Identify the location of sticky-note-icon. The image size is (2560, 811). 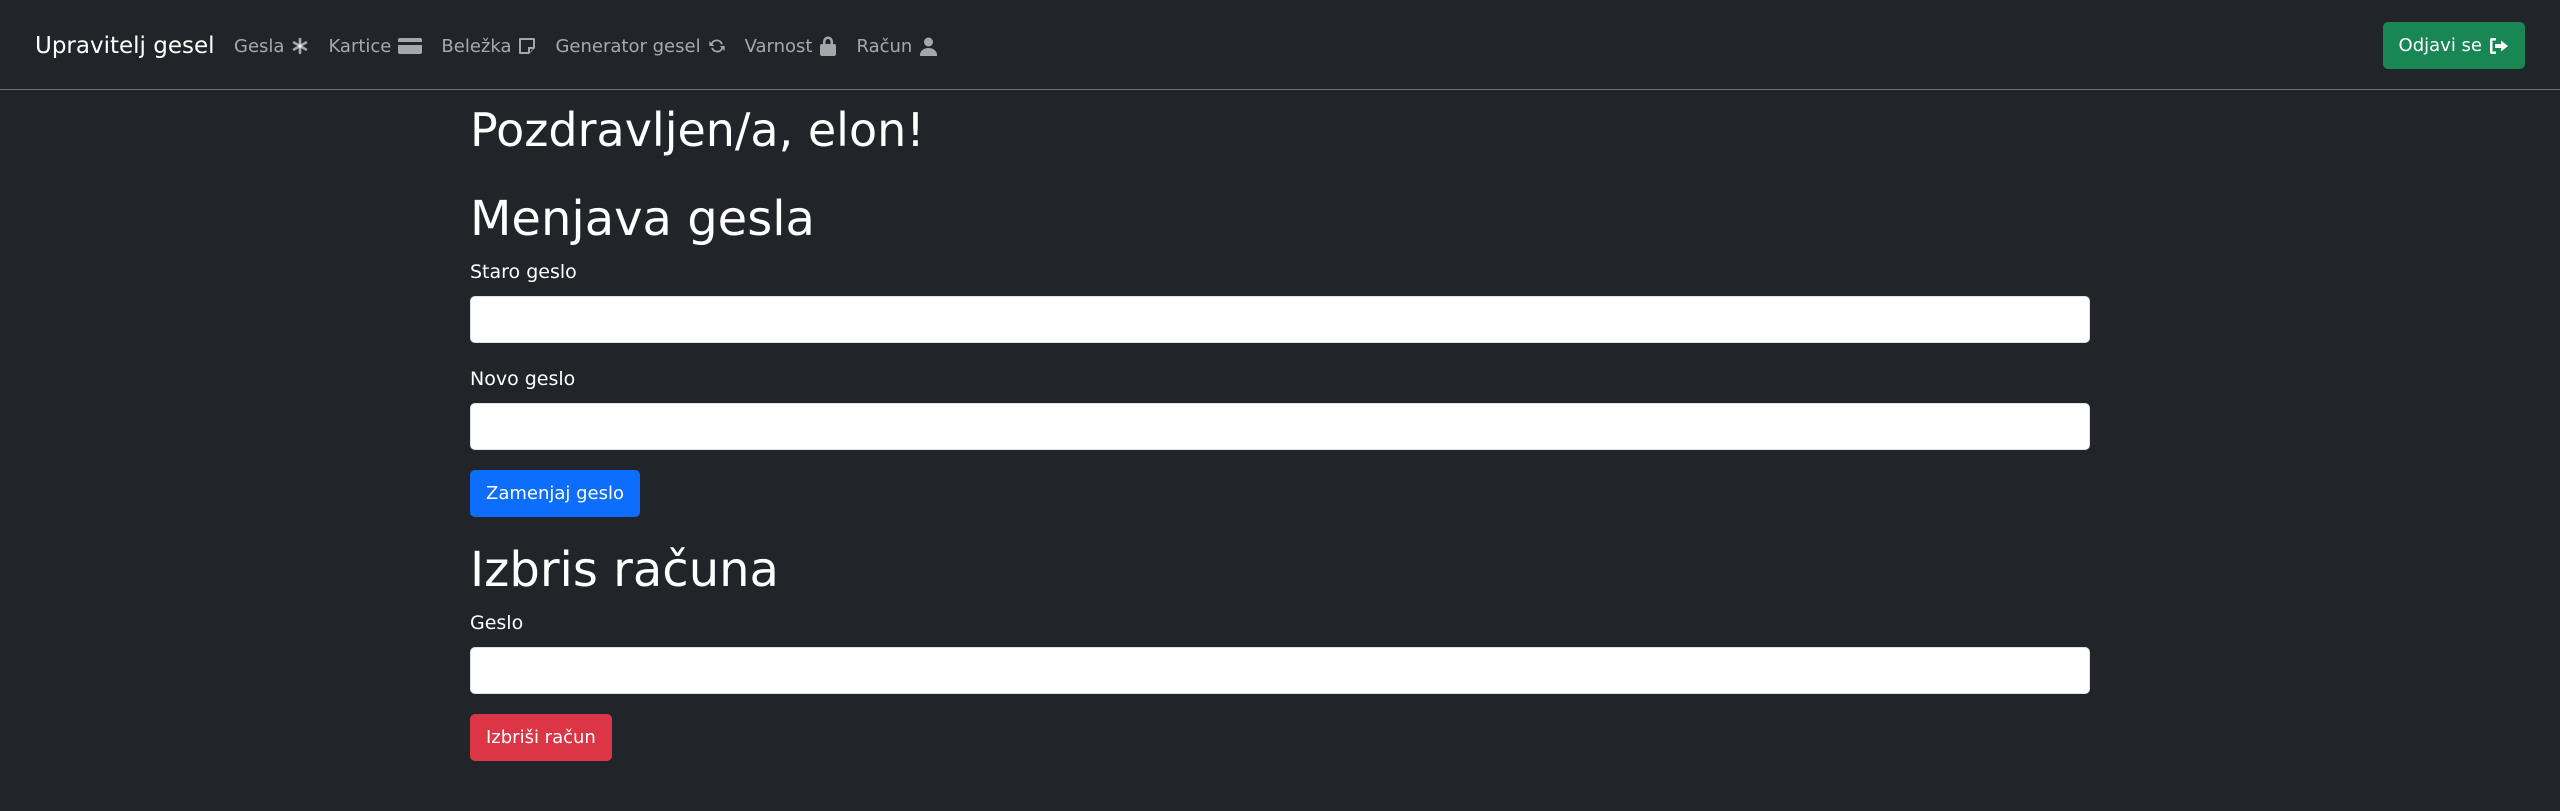
(527, 46).